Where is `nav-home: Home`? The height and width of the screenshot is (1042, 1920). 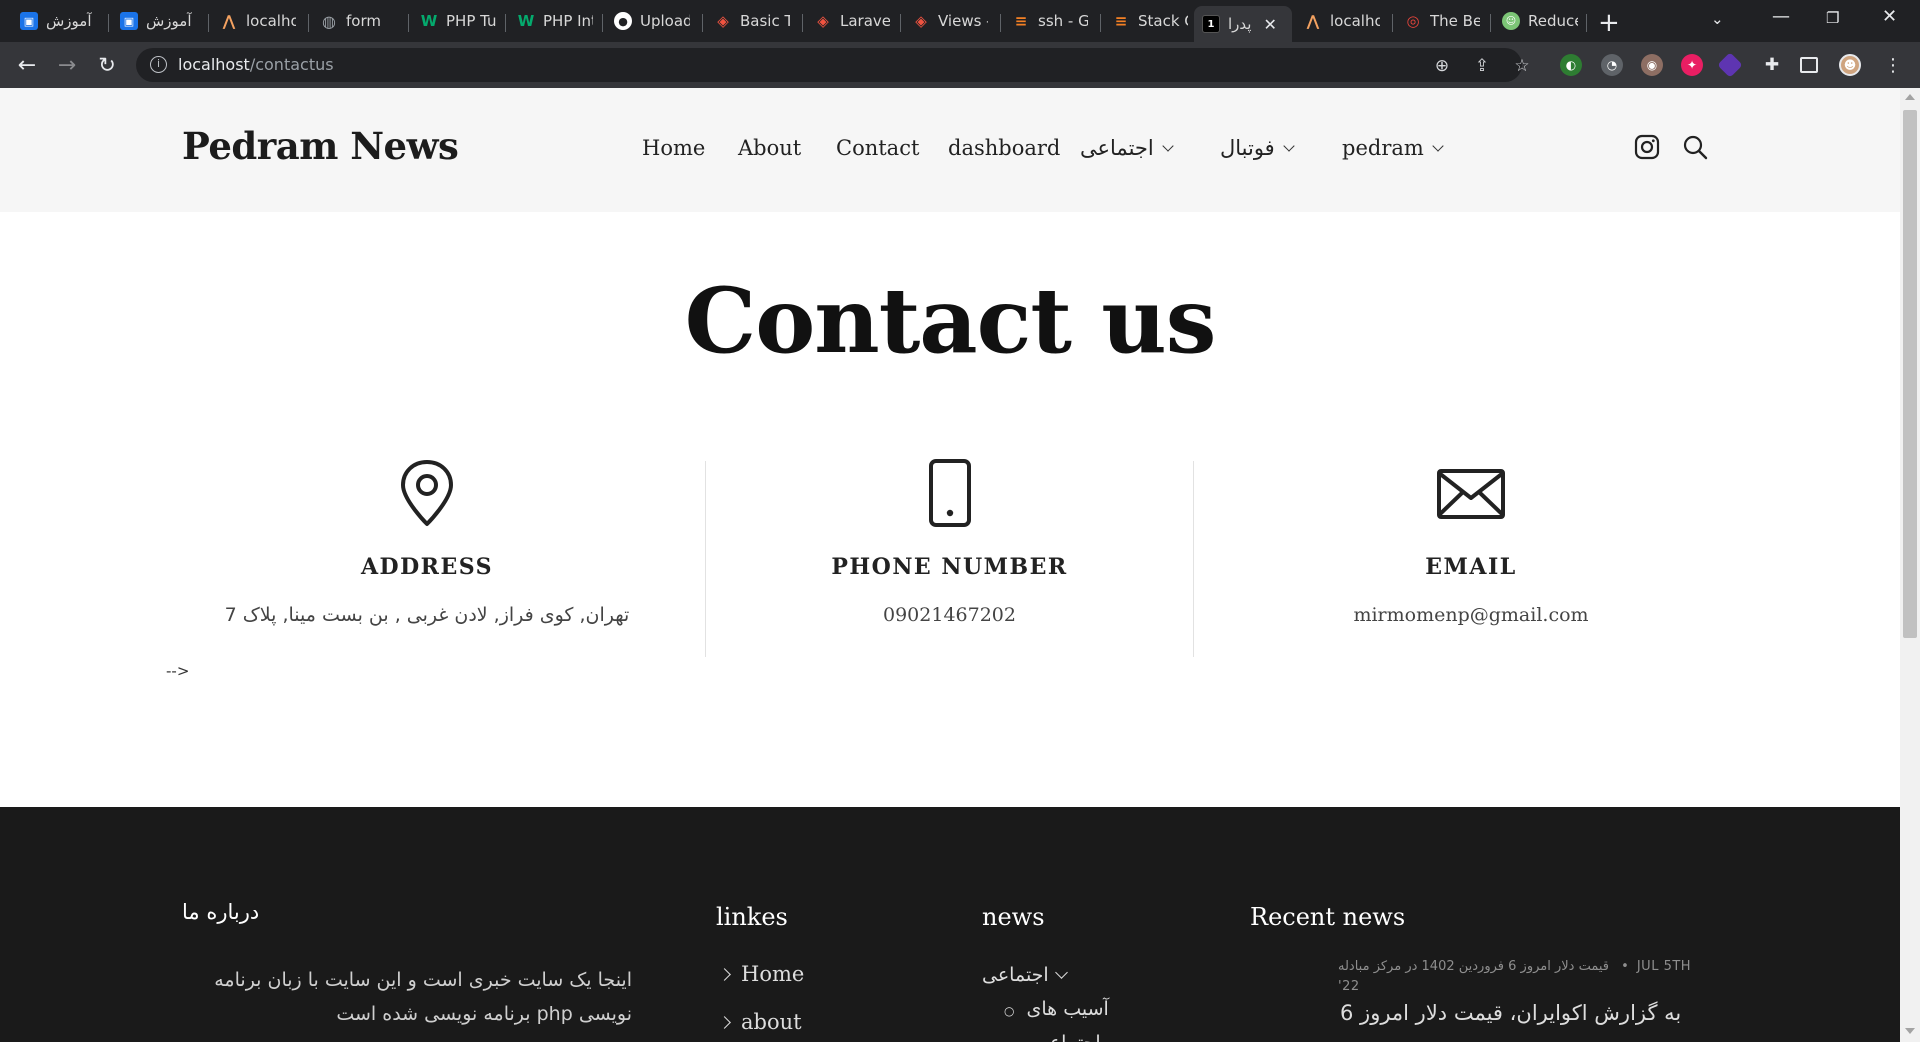 nav-home: Home is located at coordinates (673, 148).